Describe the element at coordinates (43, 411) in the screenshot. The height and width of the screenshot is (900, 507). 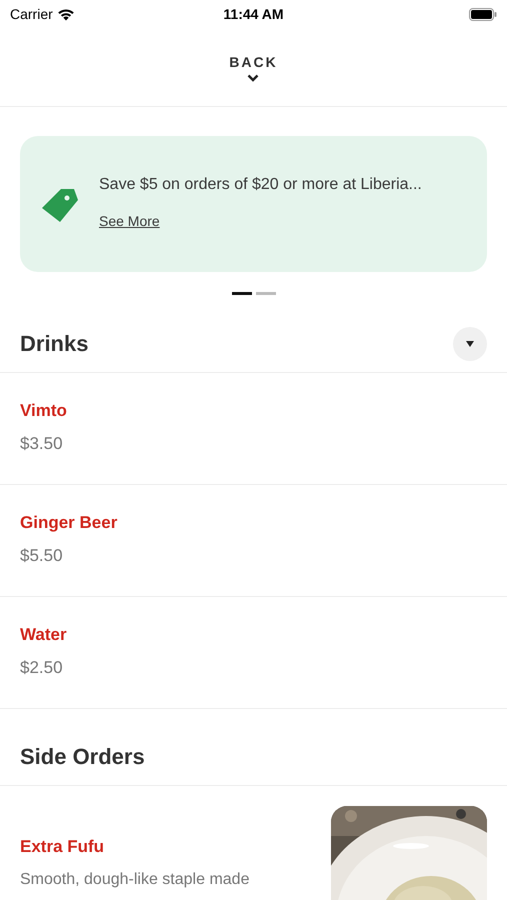
I see `item-name: Vimto` at that location.